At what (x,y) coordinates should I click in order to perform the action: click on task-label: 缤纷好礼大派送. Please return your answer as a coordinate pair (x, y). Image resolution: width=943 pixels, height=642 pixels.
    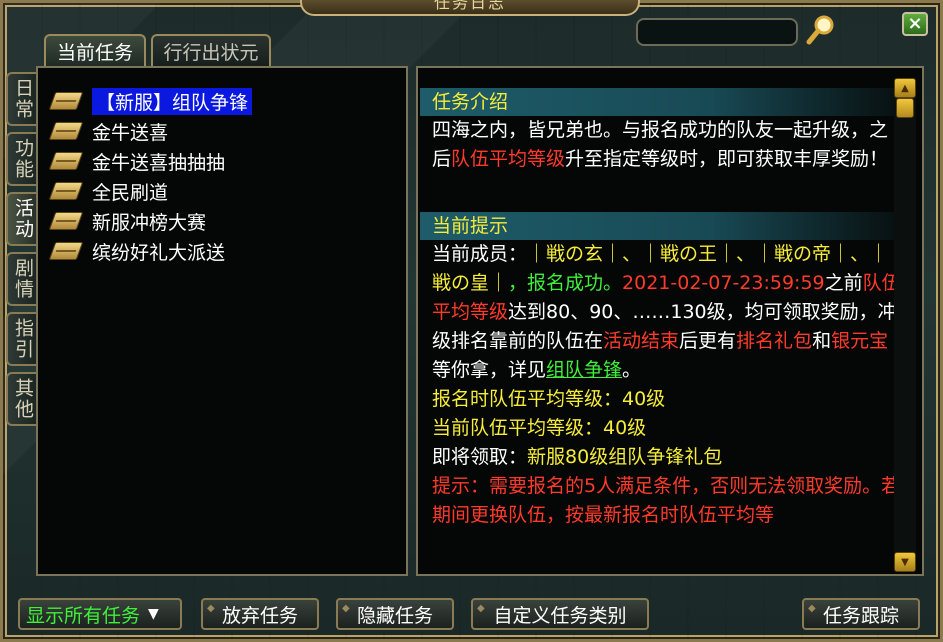
    Looking at the image, I should click on (159, 252).